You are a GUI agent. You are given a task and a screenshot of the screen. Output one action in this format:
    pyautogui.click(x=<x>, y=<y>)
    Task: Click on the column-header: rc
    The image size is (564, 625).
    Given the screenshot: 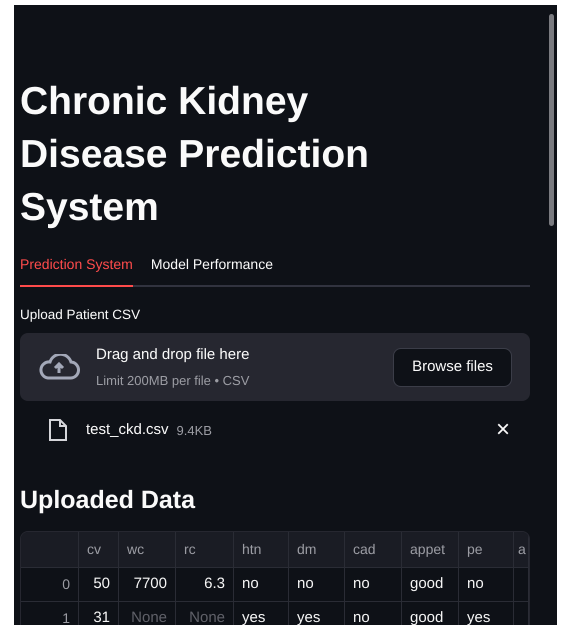 What is the action you would take?
    pyautogui.click(x=205, y=549)
    